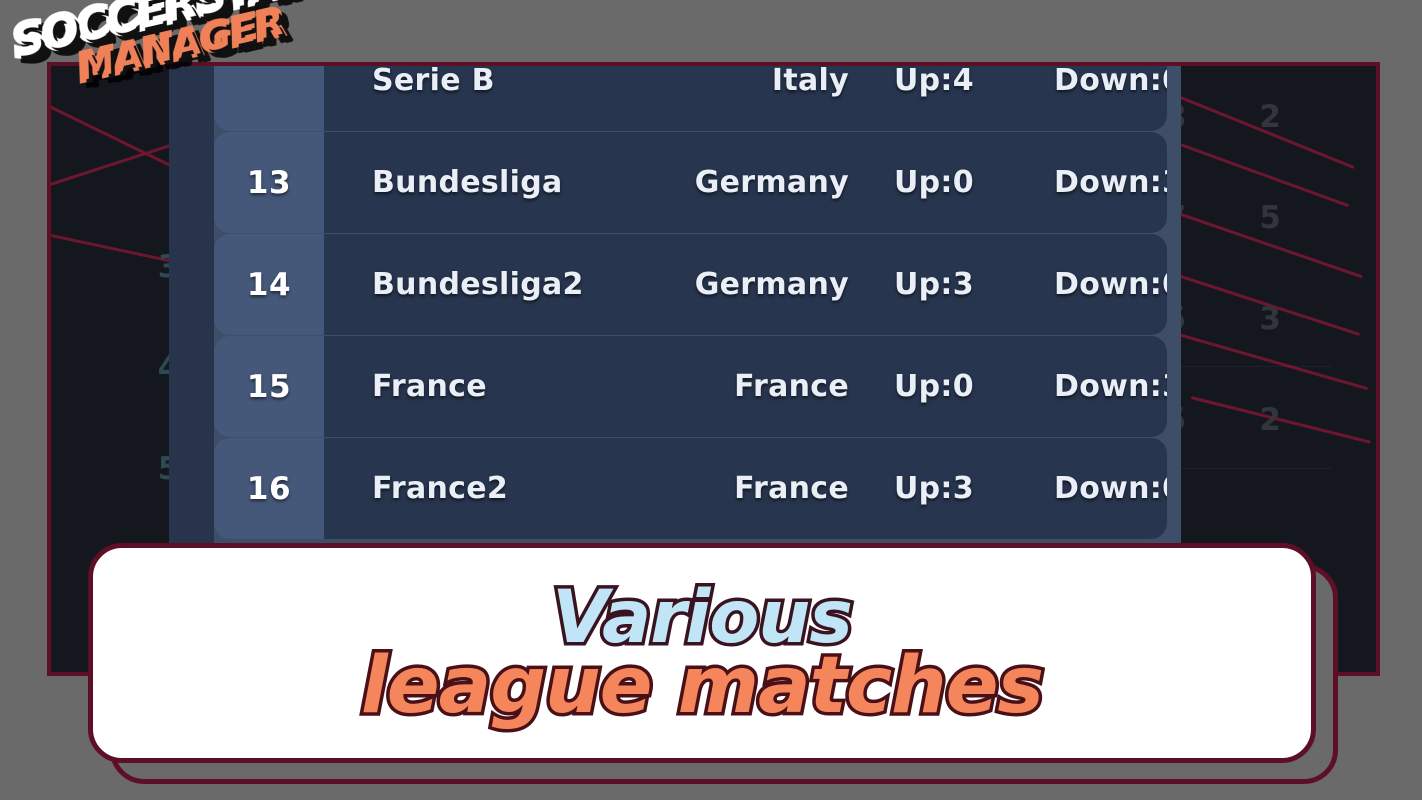 The image size is (1422, 800). What do you see at coordinates (269, 488) in the screenshot?
I see `row-rank: 16` at bounding box center [269, 488].